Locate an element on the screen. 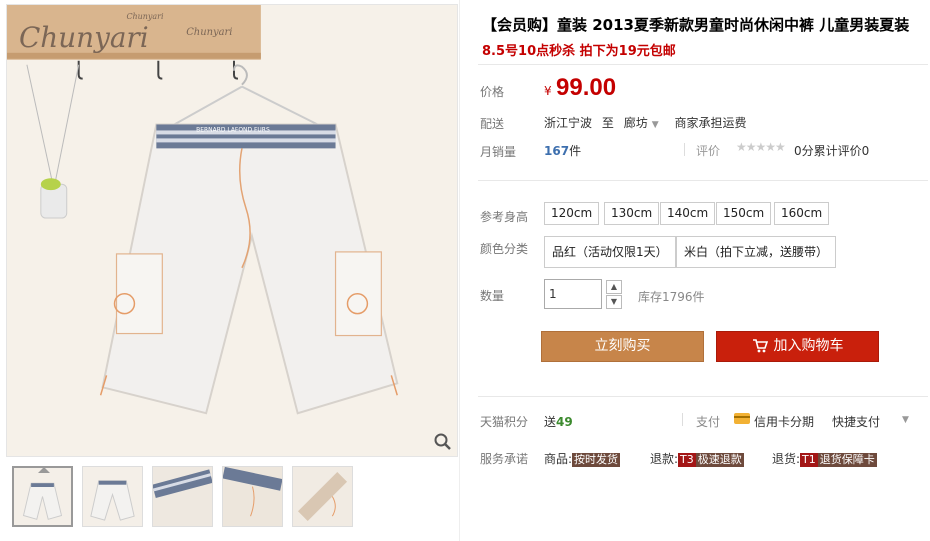 The width and height of the screenshot is (930, 541). product-title: 【会员购】童装 2013夏季新款男童时尚休闲中裤 儿童男装夏装 is located at coordinates (696, 25).